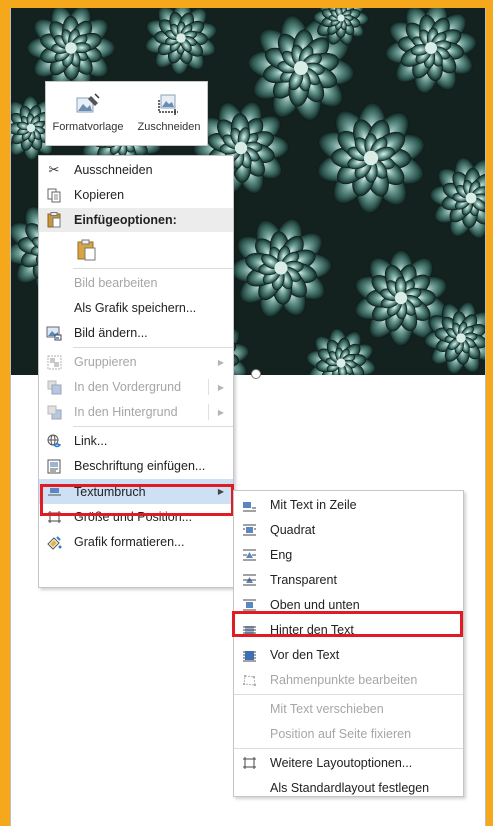 Image resolution: width=493 pixels, height=826 pixels. What do you see at coordinates (54, 220) in the screenshot?
I see `clipboard-icon` at bounding box center [54, 220].